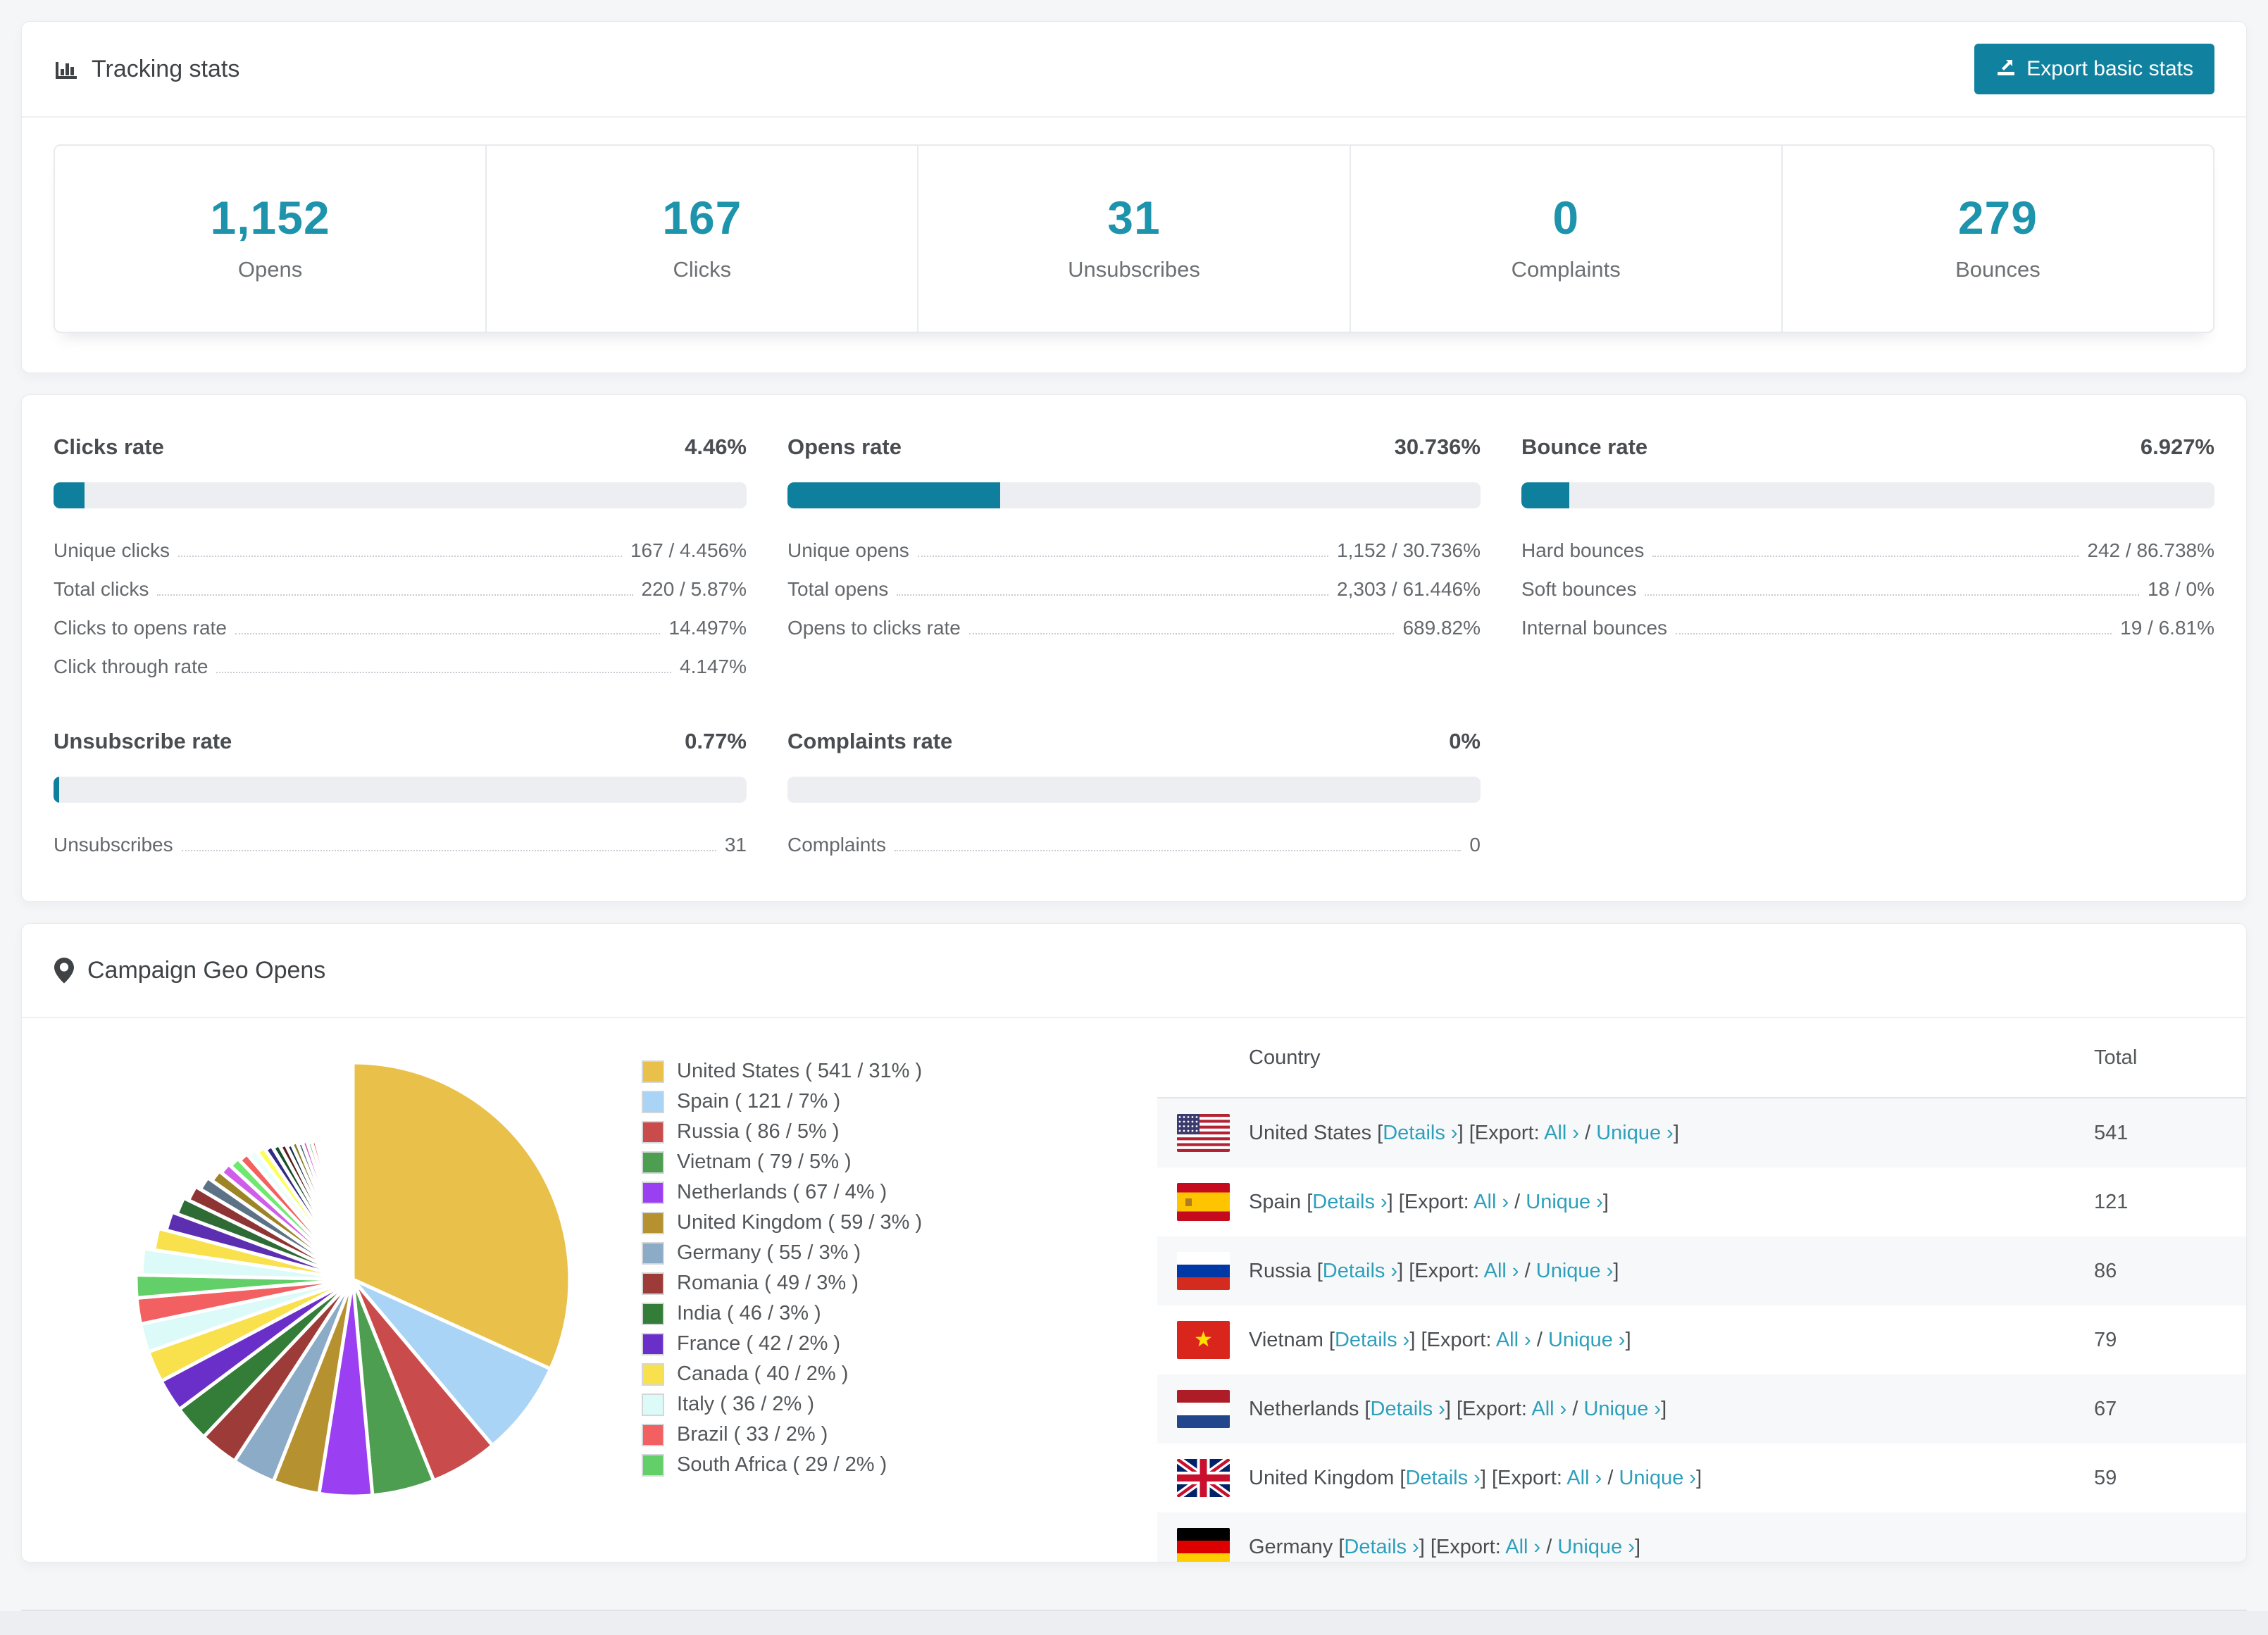 This screenshot has height=1635, width=2268. What do you see at coordinates (1134, 218) in the screenshot?
I see `stat-value: 31` at bounding box center [1134, 218].